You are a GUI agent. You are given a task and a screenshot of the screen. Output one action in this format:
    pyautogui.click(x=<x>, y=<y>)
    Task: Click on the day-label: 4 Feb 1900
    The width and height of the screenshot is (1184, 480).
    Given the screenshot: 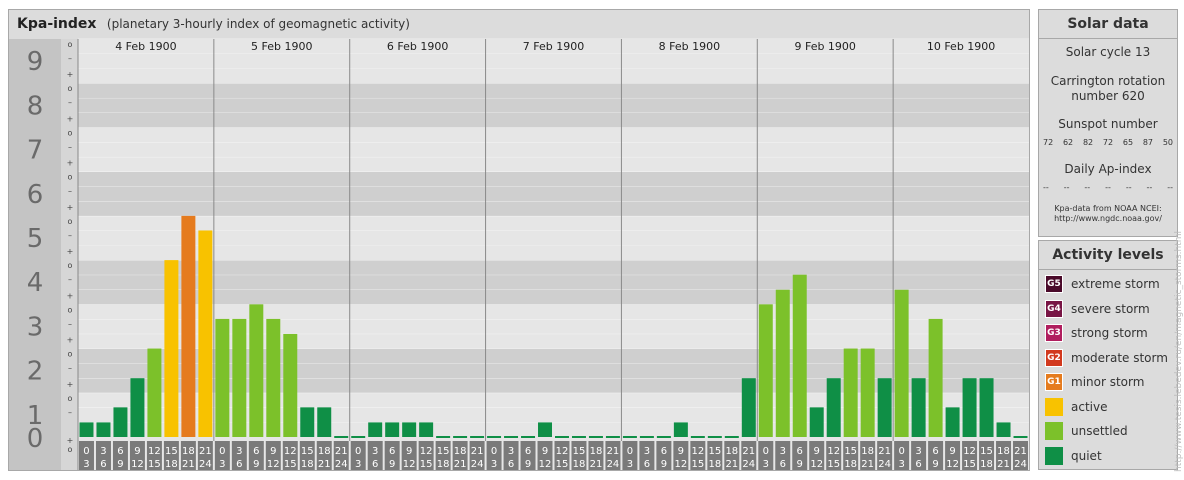 What is the action you would take?
    pyautogui.click(x=145, y=46)
    